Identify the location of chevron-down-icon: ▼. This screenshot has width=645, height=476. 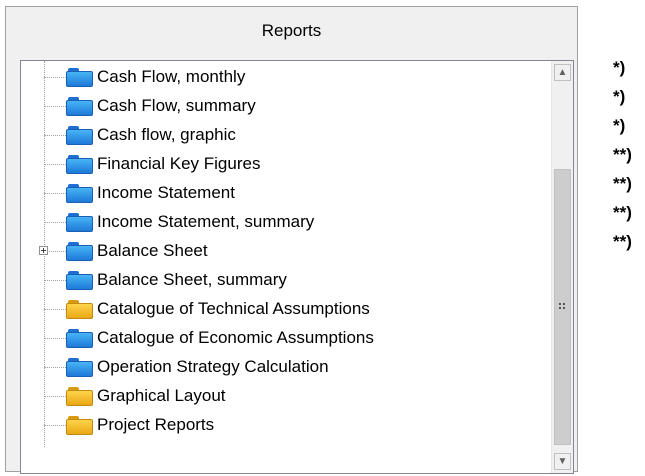
(562, 461).